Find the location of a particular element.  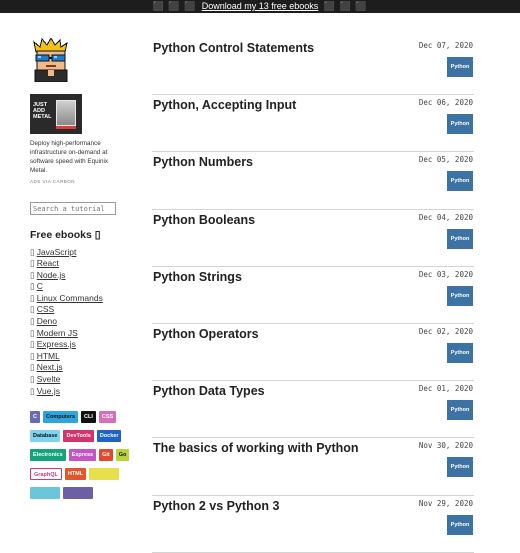

post-title-link: Python Numbers is located at coordinates (203, 162).